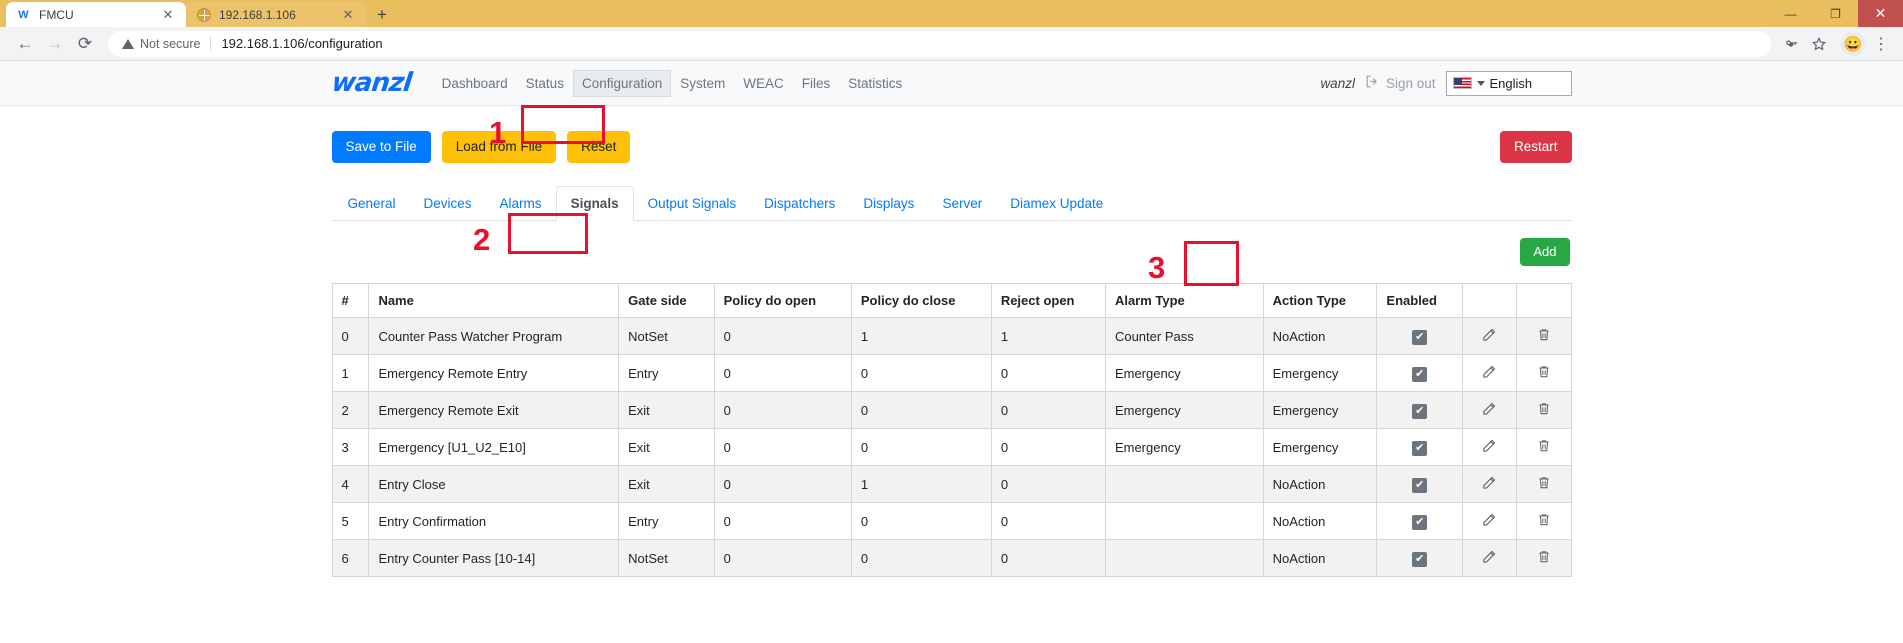  What do you see at coordinates (599, 147) in the screenshot?
I see `reset-button: Reset` at bounding box center [599, 147].